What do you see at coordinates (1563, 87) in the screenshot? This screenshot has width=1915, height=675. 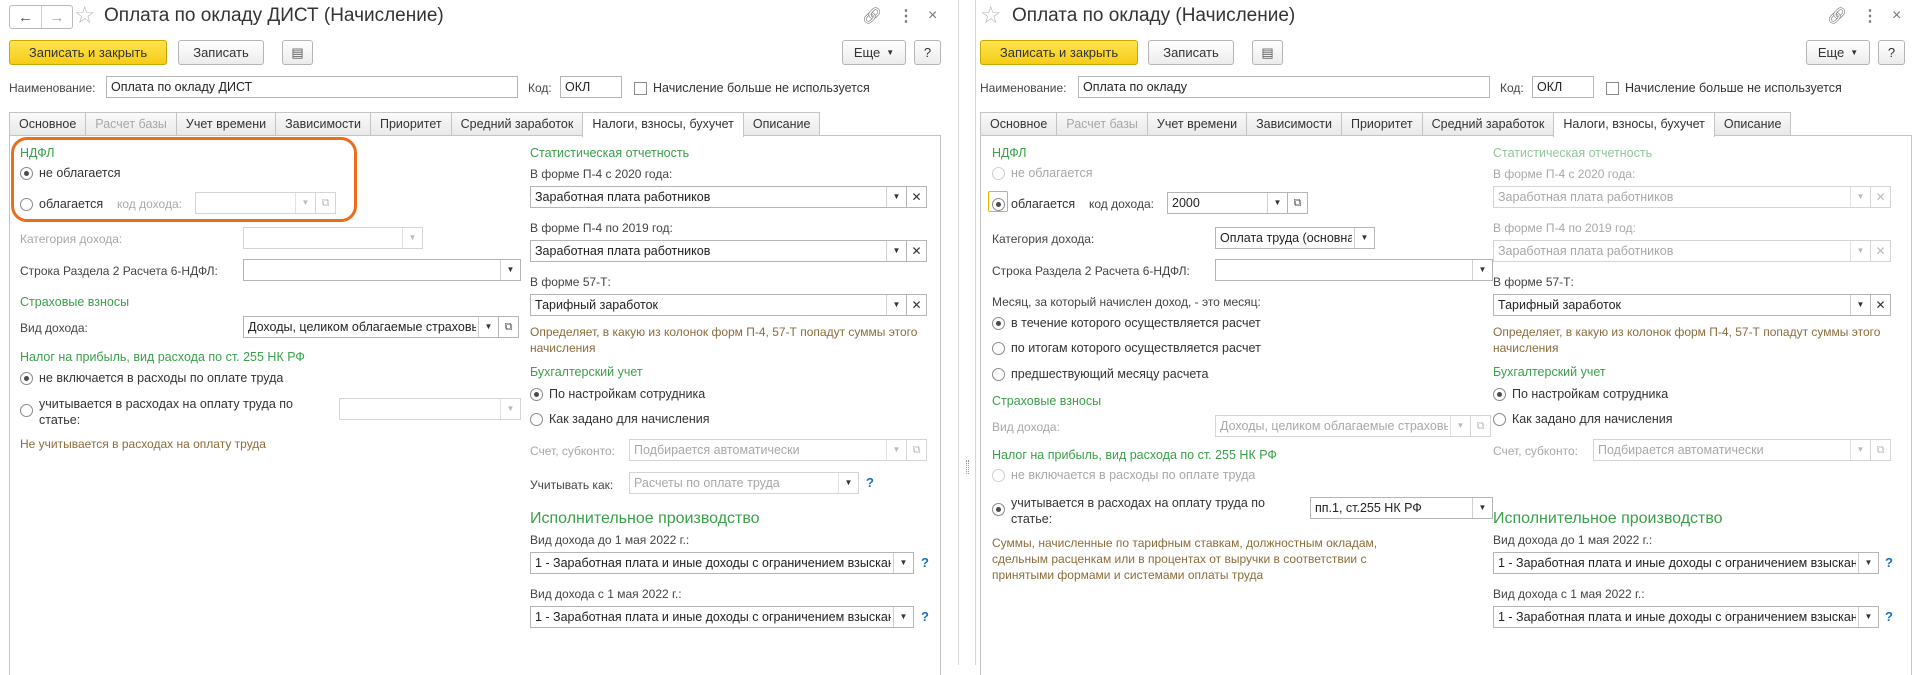 I see `code-input: ОКЛ` at bounding box center [1563, 87].